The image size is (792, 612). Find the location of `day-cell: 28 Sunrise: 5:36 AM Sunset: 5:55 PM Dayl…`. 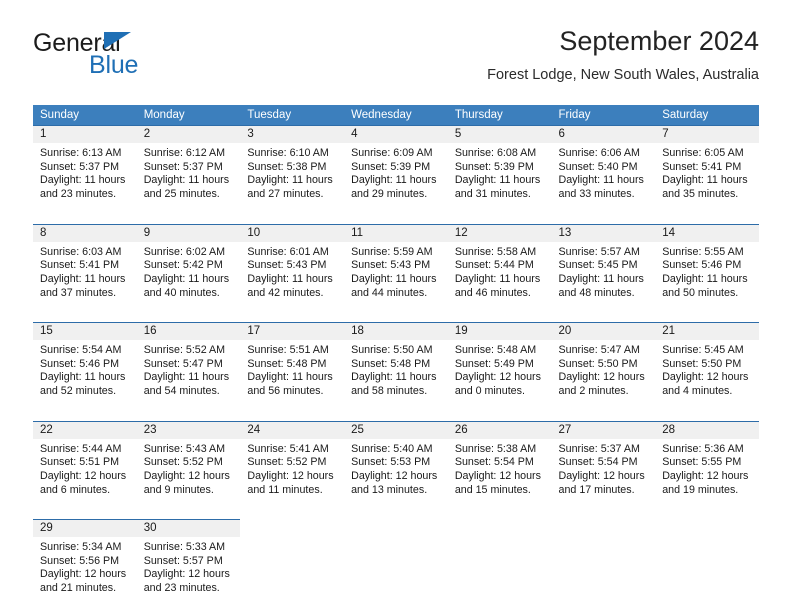

day-cell: 28 Sunrise: 5:36 AM Sunset: 5:55 PM Dayl… is located at coordinates (707, 465).